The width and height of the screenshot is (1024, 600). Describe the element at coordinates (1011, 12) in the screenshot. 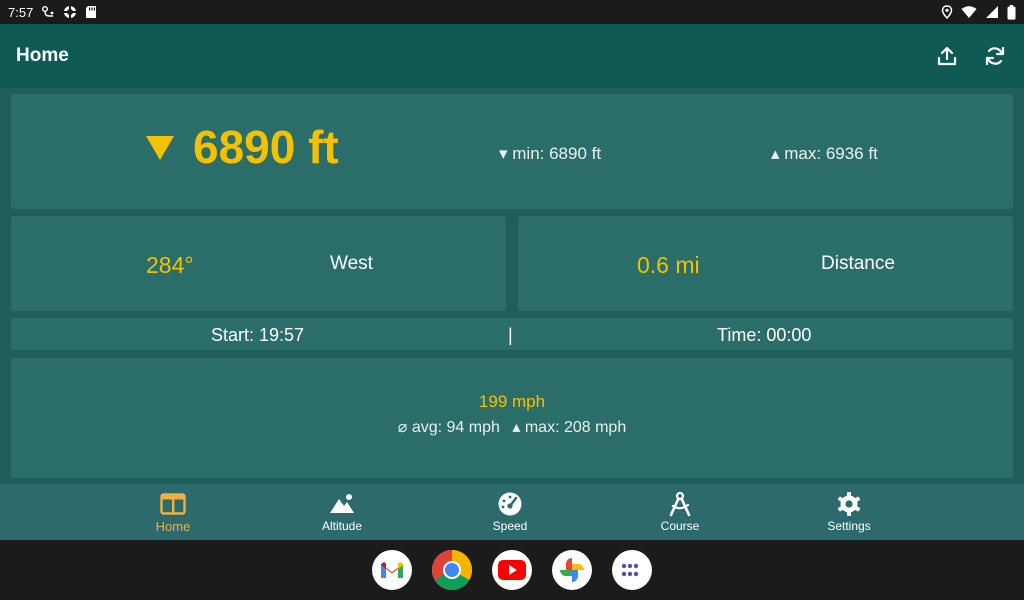

I see `battery-icon` at that location.